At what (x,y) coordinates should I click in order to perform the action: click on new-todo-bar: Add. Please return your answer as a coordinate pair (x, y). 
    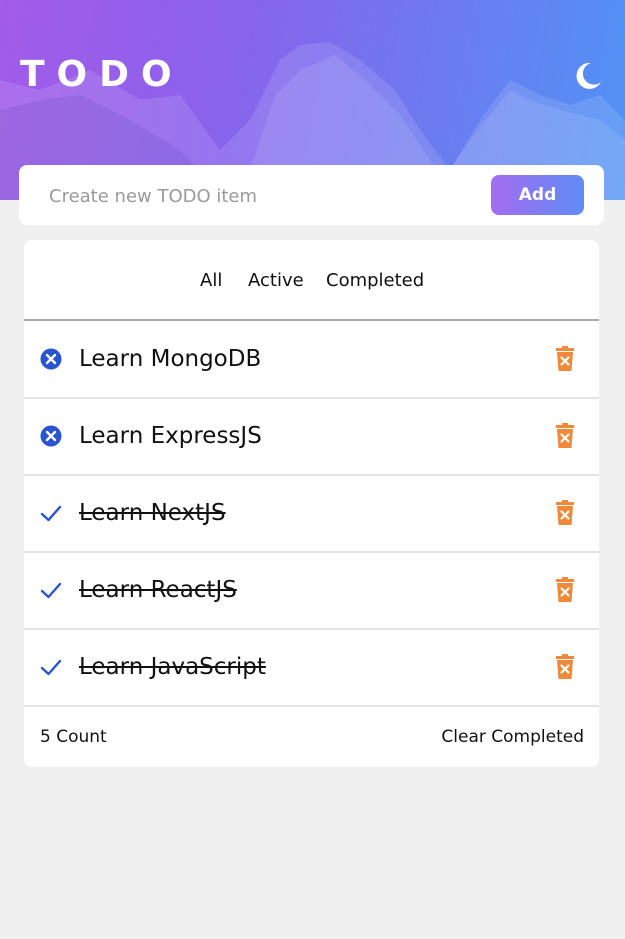
    Looking at the image, I should click on (311, 195).